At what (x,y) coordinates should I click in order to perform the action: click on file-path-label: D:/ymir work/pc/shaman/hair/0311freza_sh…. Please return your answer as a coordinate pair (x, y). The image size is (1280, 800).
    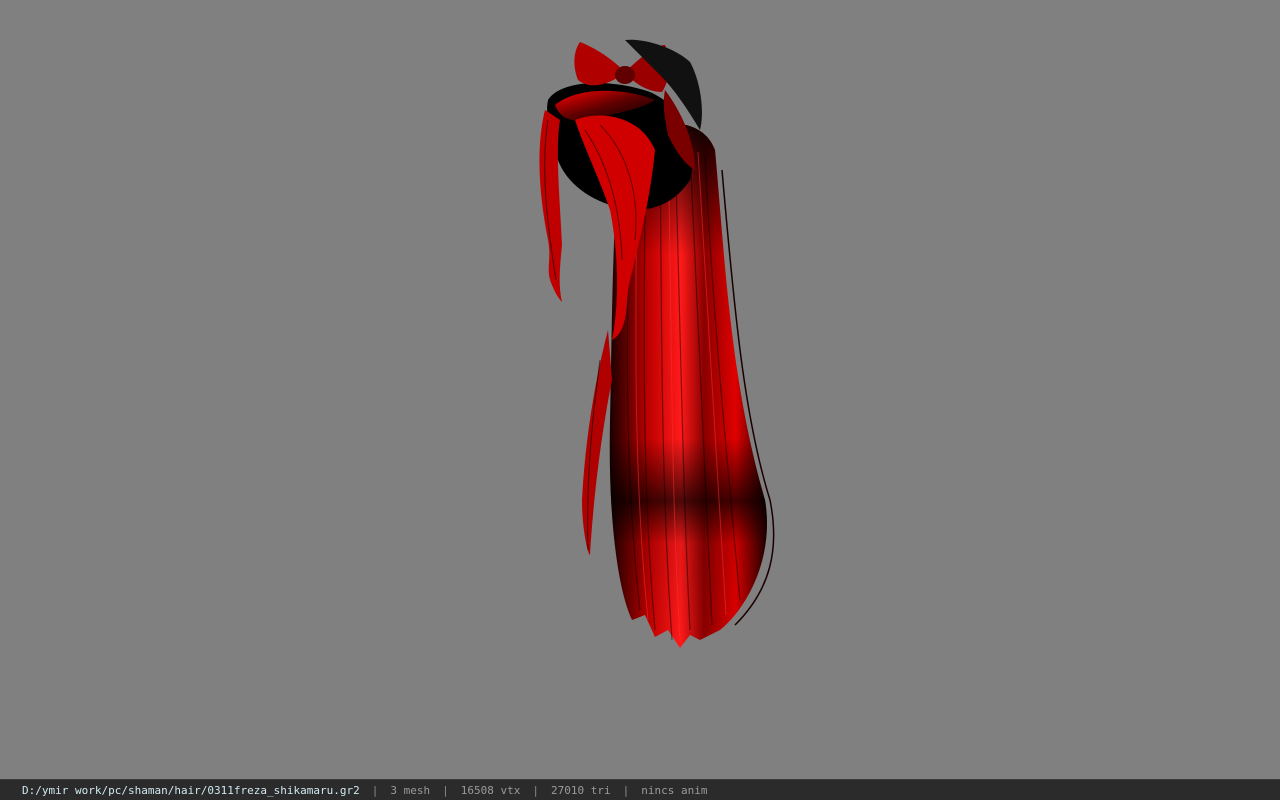
    Looking at the image, I should click on (191, 790).